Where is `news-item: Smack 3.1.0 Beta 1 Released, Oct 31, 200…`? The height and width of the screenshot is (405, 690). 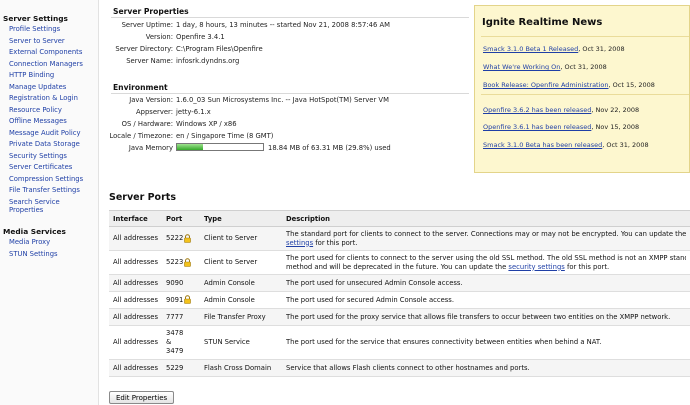
news-item: Smack 3.1.0 Beta 1 Released, Oct 31, 200… is located at coordinates (554, 49).